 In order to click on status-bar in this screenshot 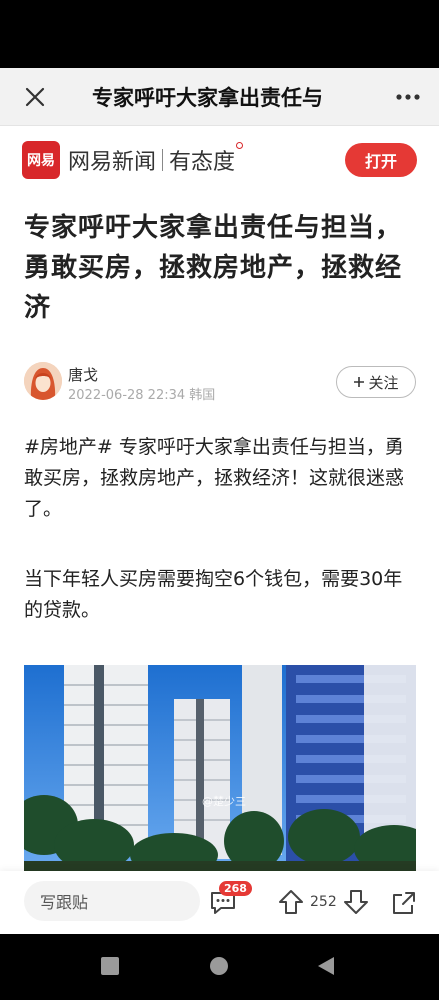, I will do `click(219, 34)`.